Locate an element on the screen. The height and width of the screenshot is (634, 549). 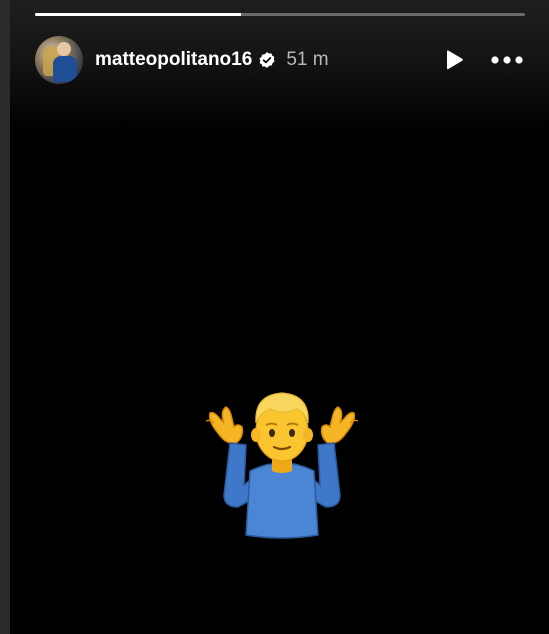
play-icon is located at coordinates (454, 60).